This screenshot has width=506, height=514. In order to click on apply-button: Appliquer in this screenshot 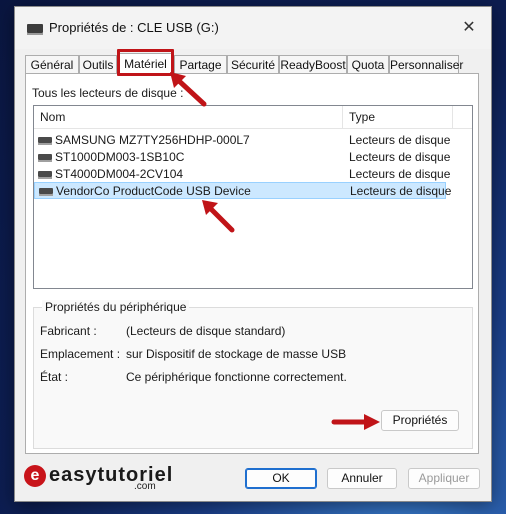, I will do `click(444, 478)`.